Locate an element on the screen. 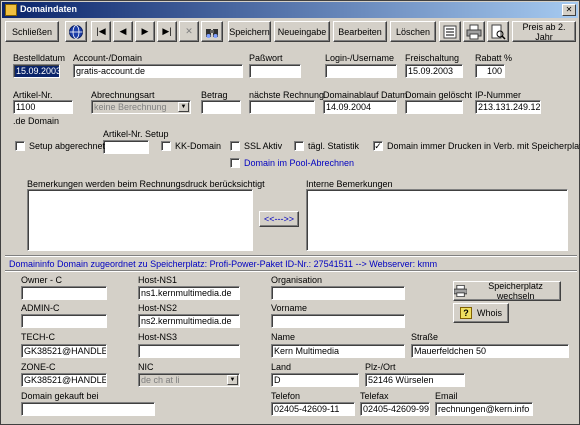 The image size is (580, 425). printer-icon is located at coordinates (474, 31).